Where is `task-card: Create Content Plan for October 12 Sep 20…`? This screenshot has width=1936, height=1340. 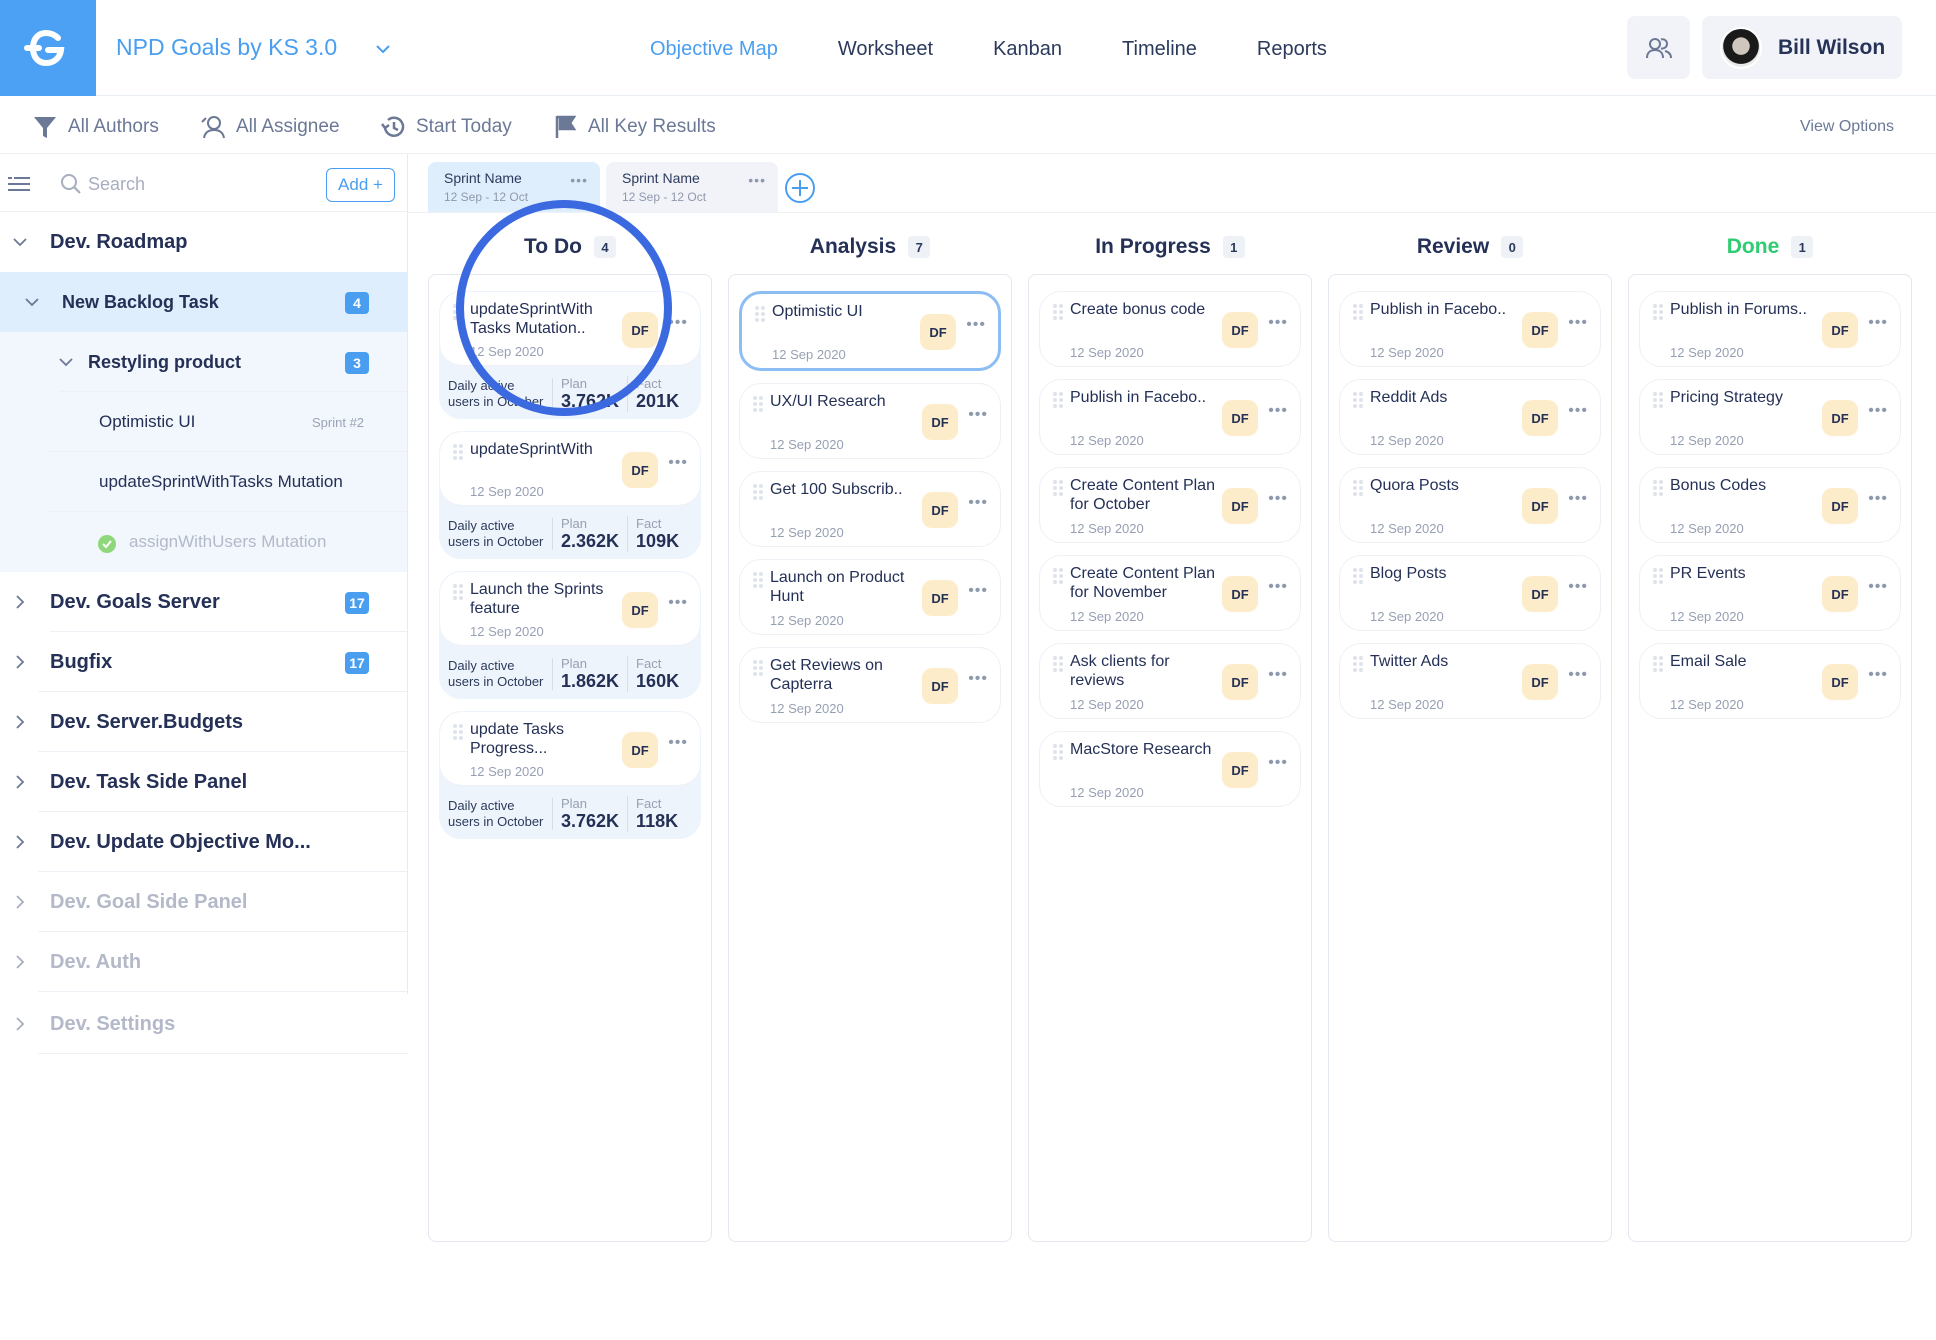 task-card: Create Content Plan for October 12 Sep 20… is located at coordinates (1170, 505).